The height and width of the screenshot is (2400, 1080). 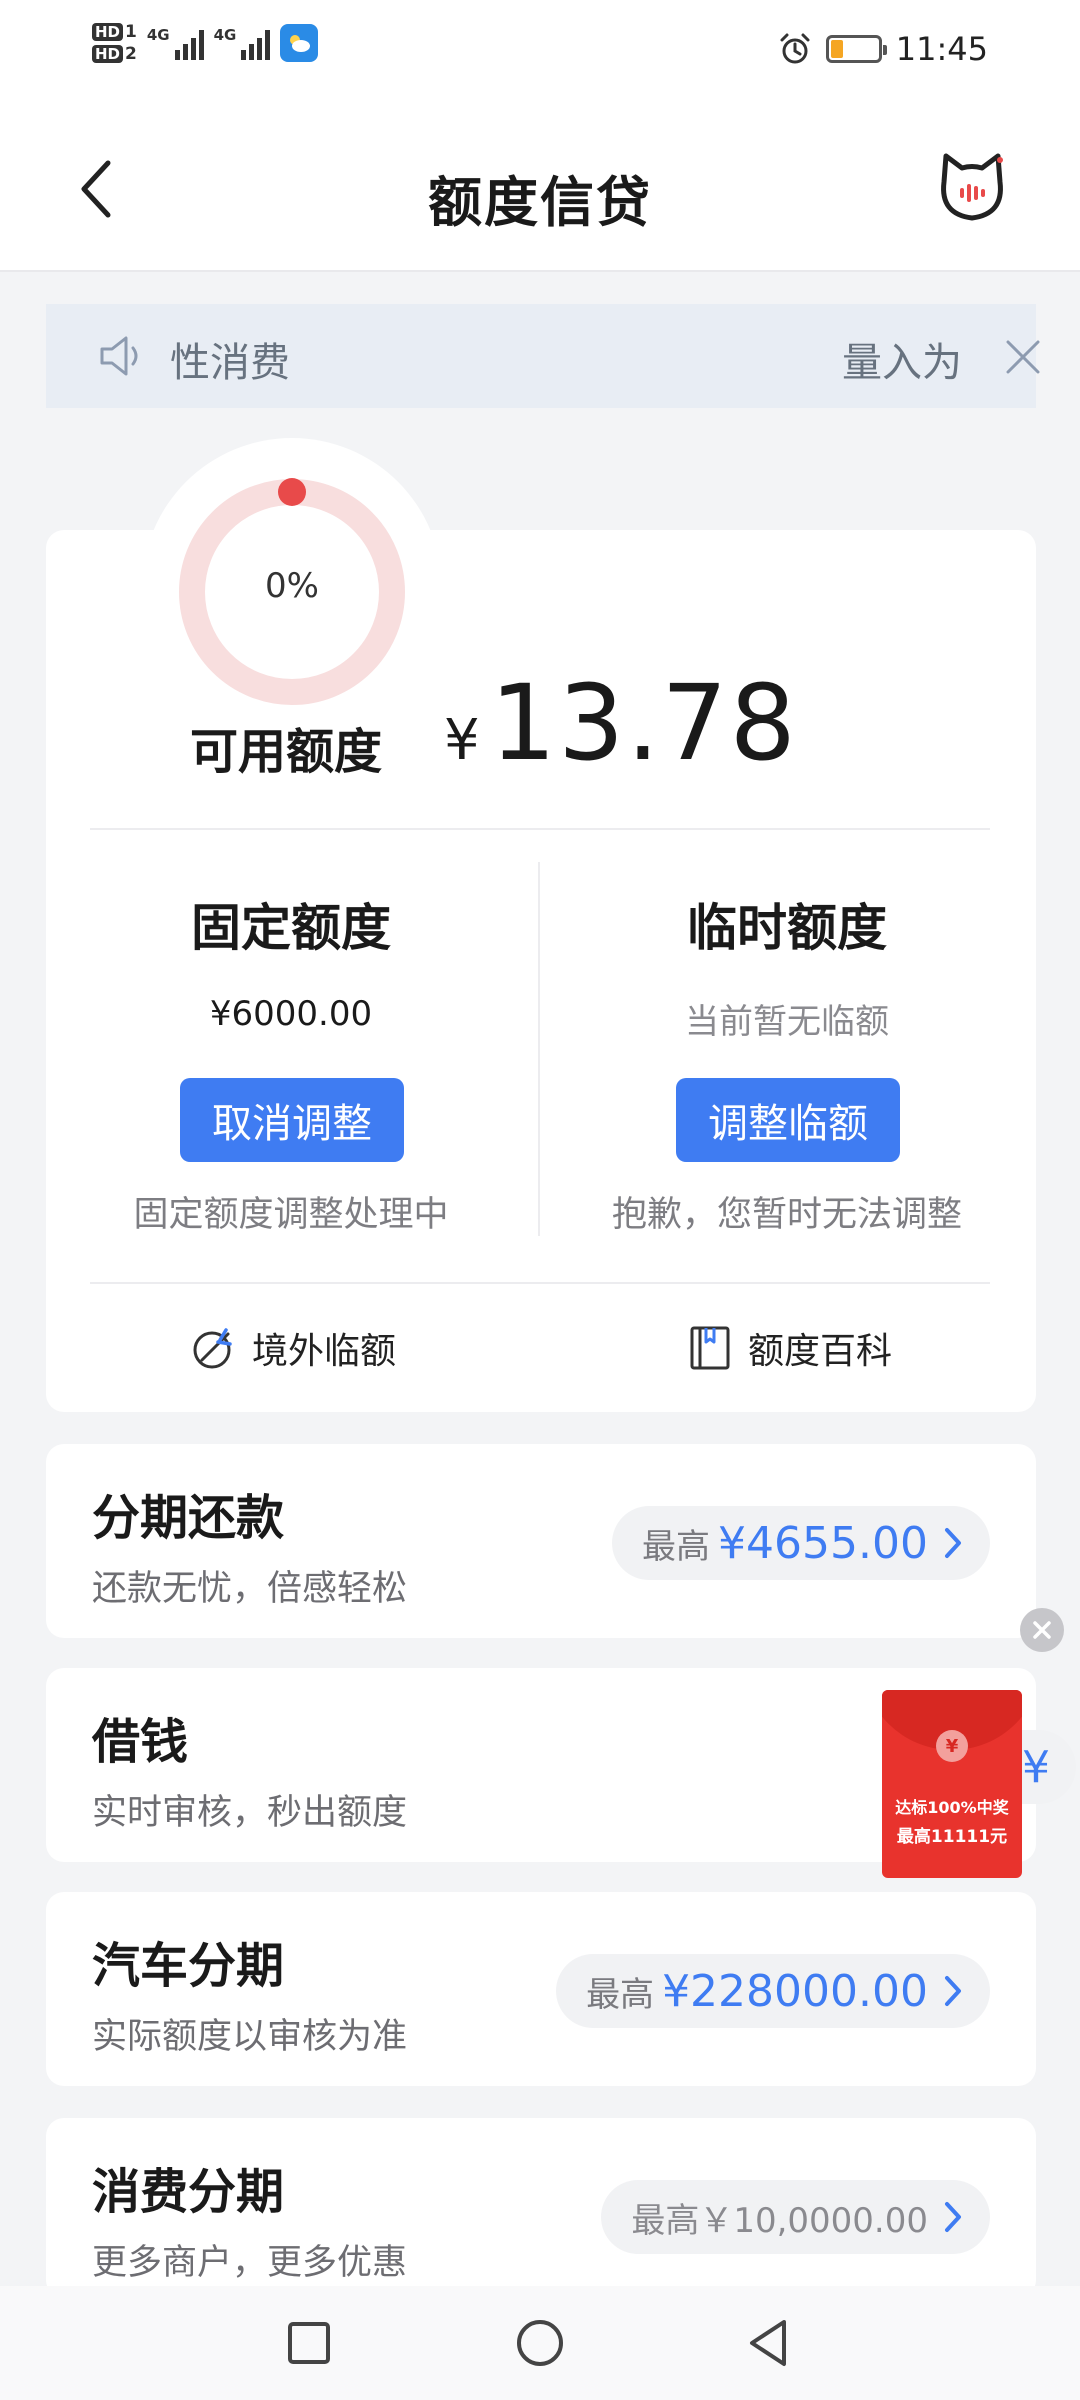 I want to click on product-limit-value: 最高￥10,0000.00, so click(x=779, y=2220).